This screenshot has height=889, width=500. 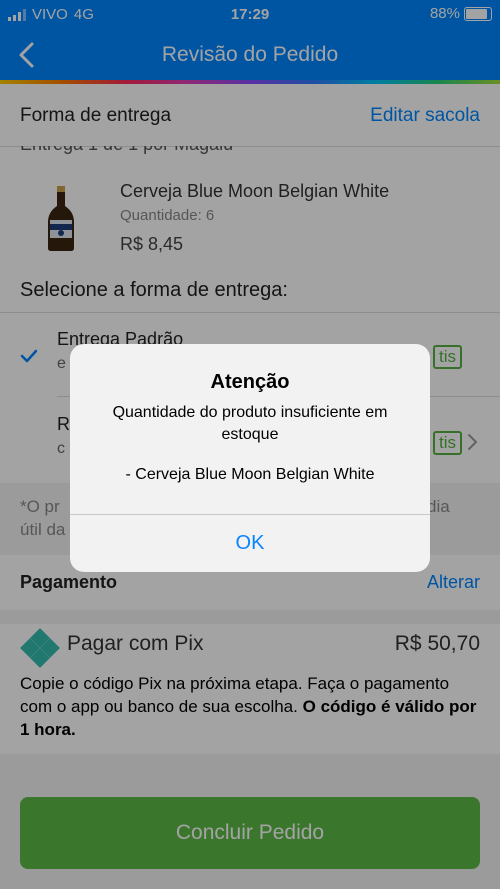 What do you see at coordinates (250, 382) in the screenshot?
I see `alert-title: Atenção` at bounding box center [250, 382].